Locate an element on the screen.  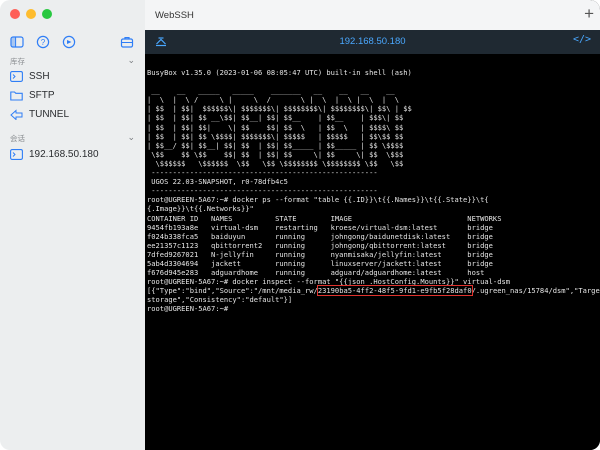
terminal-line: {.Image}}\t{{.Networks}}" is located at coordinates (200, 209).